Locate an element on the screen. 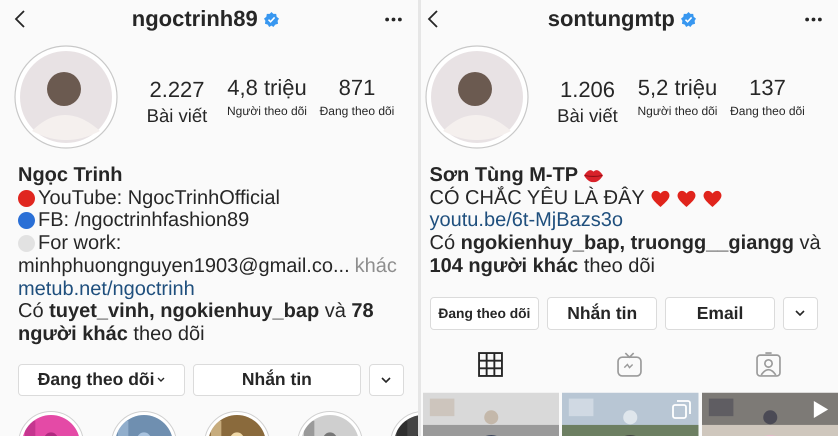 Image resolution: width=838 pixels, height=436 pixels. play-icon is located at coordinates (820, 409).